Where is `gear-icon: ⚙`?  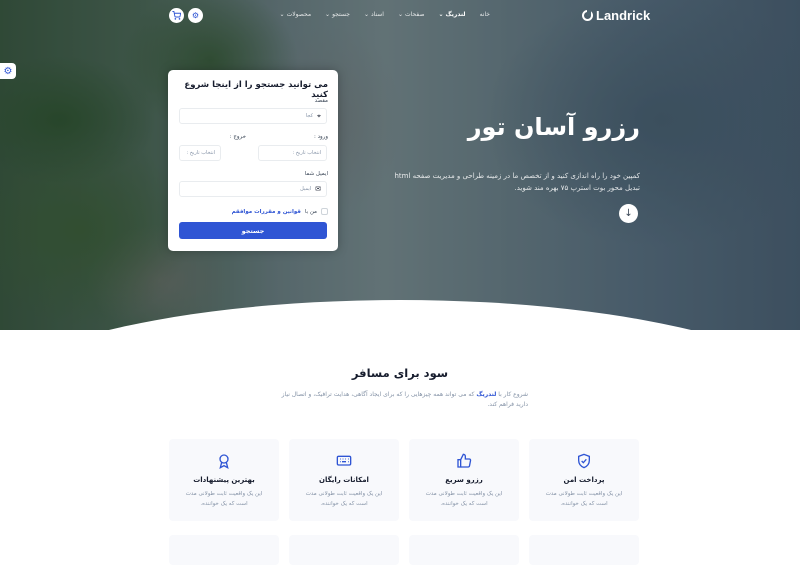 gear-icon: ⚙ is located at coordinates (8, 71).